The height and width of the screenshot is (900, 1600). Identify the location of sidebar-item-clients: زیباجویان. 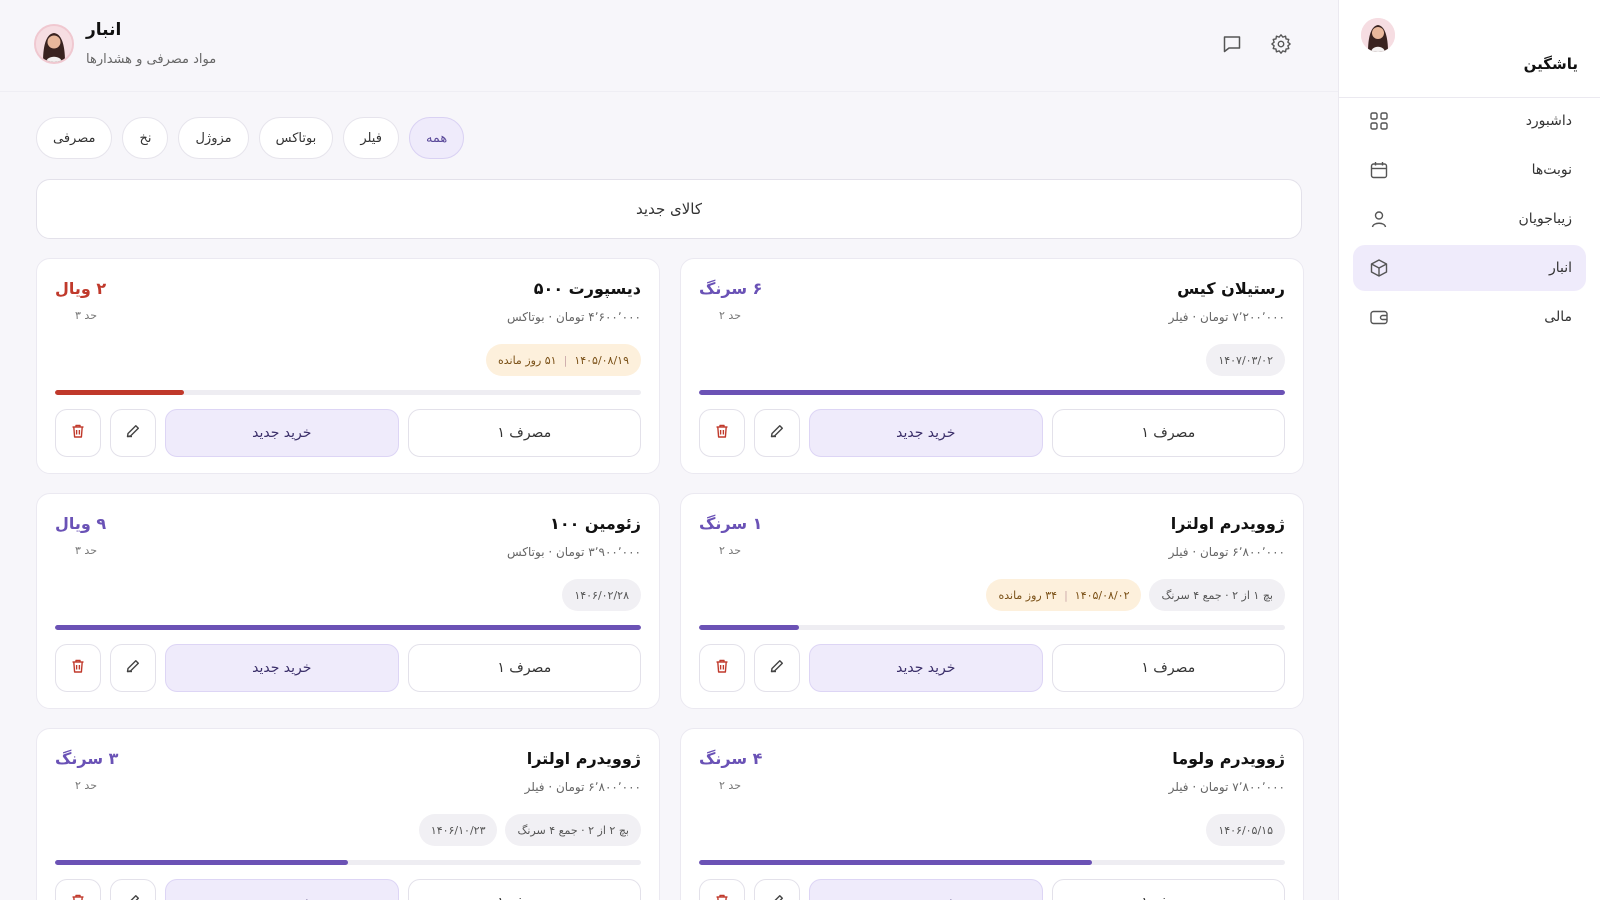
(1469, 219).